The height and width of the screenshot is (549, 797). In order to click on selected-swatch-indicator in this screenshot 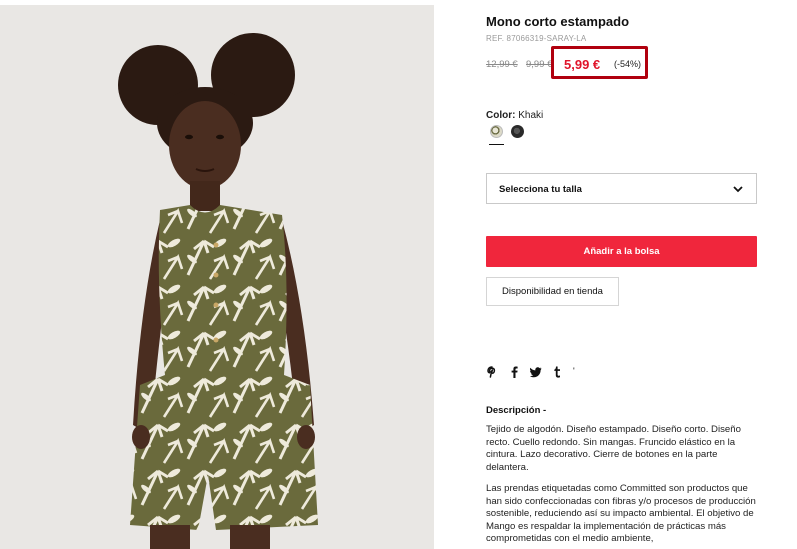, I will do `click(496, 144)`.